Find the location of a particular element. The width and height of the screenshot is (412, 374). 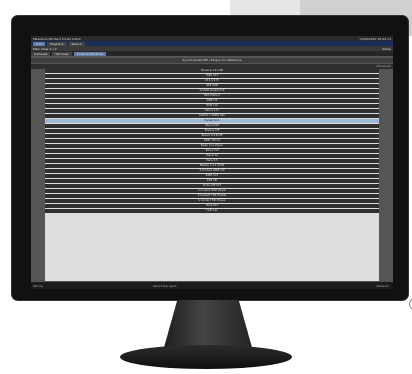

view-selector: Main View 2 x 2 is located at coordinates (44, 49).